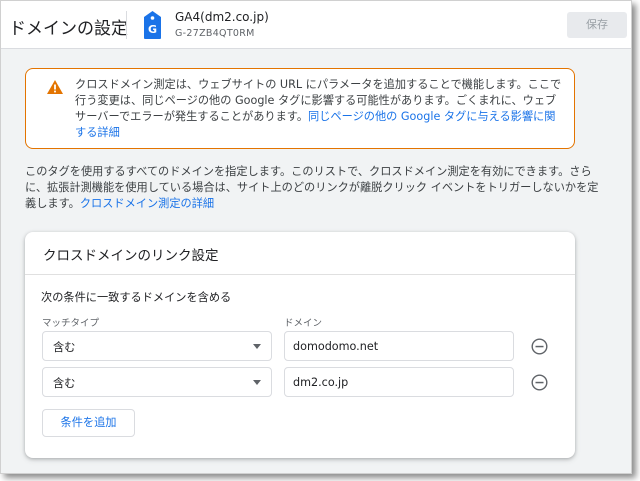  What do you see at coordinates (303, 323) in the screenshot?
I see `domain-label: ドメイン` at bounding box center [303, 323].